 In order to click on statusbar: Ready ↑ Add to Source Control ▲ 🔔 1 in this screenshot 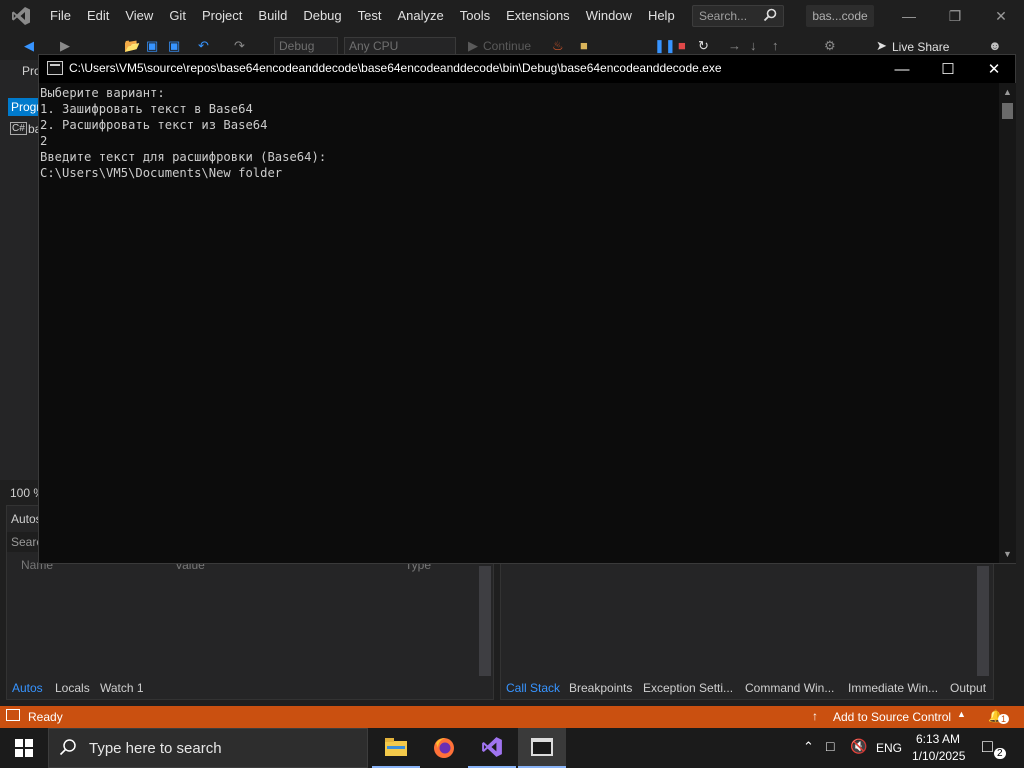, I will do `click(512, 717)`.